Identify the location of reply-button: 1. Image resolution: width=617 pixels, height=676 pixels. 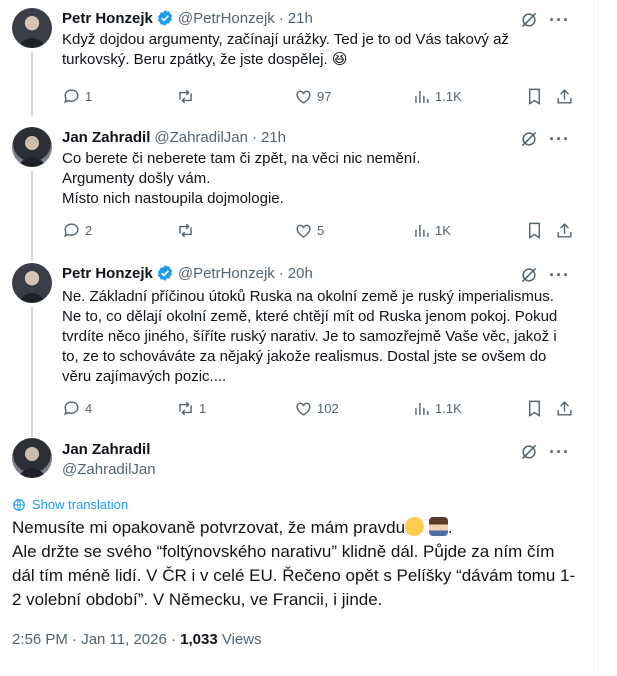
(77, 96).